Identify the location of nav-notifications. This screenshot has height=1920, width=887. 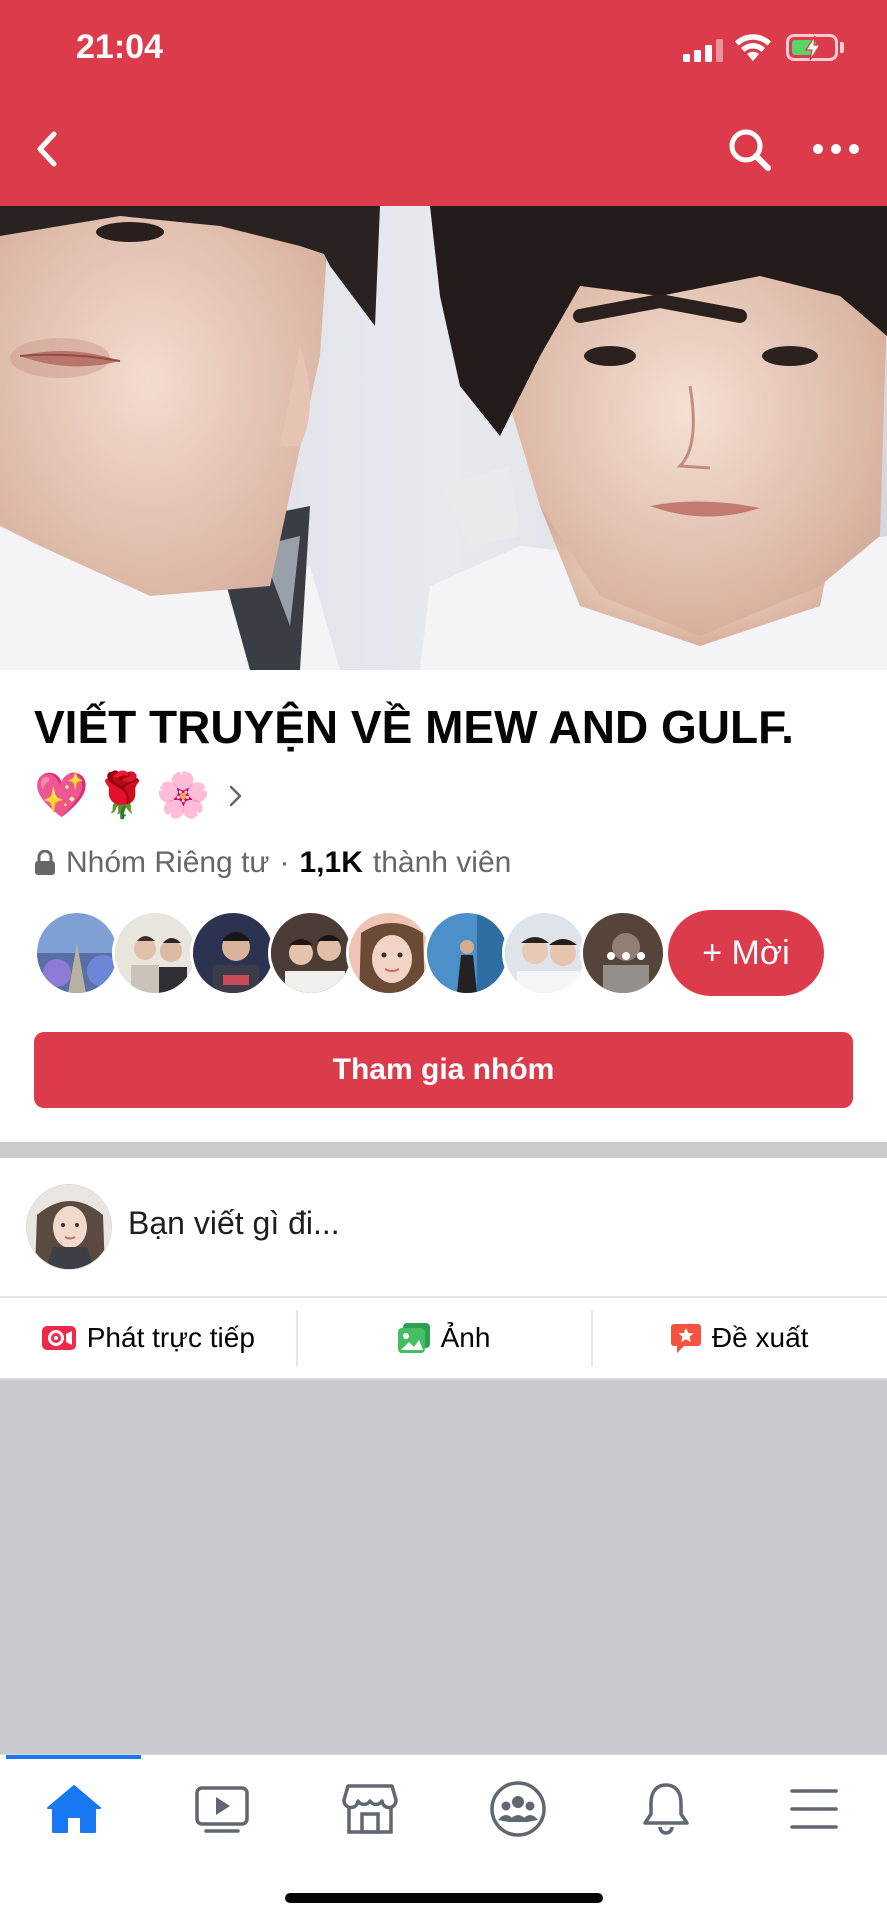
(666, 1809).